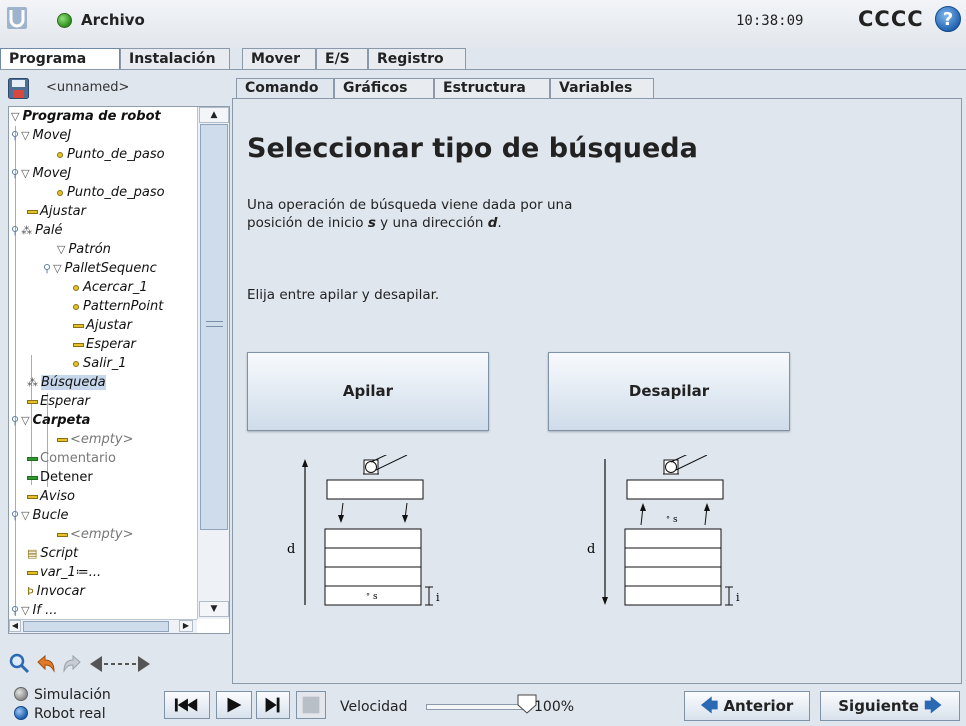 The width and height of the screenshot is (966, 726). What do you see at coordinates (279, 59) in the screenshot?
I see `tab-mover: Mover` at bounding box center [279, 59].